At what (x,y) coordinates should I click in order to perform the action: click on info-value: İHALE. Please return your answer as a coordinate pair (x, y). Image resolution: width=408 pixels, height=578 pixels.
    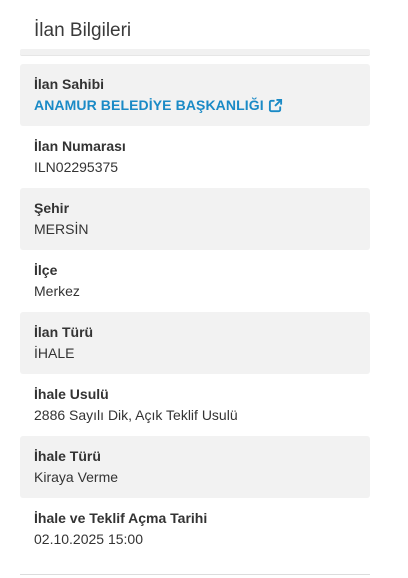
    Looking at the image, I should click on (54, 353).